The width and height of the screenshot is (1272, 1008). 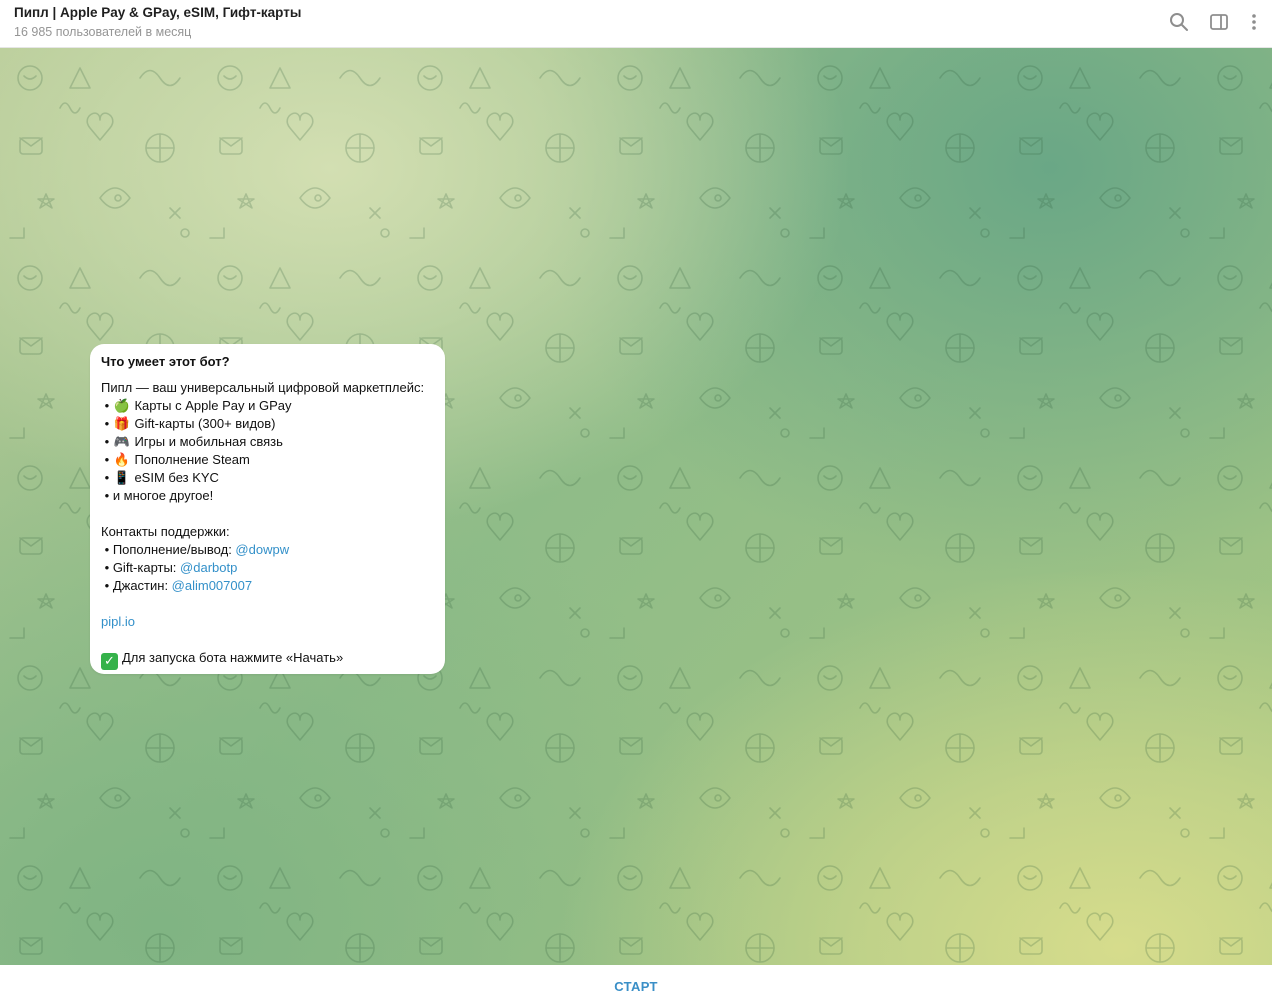 I want to click on gamepad-emoji-icon: 🎮, so click(x=121, y=442).